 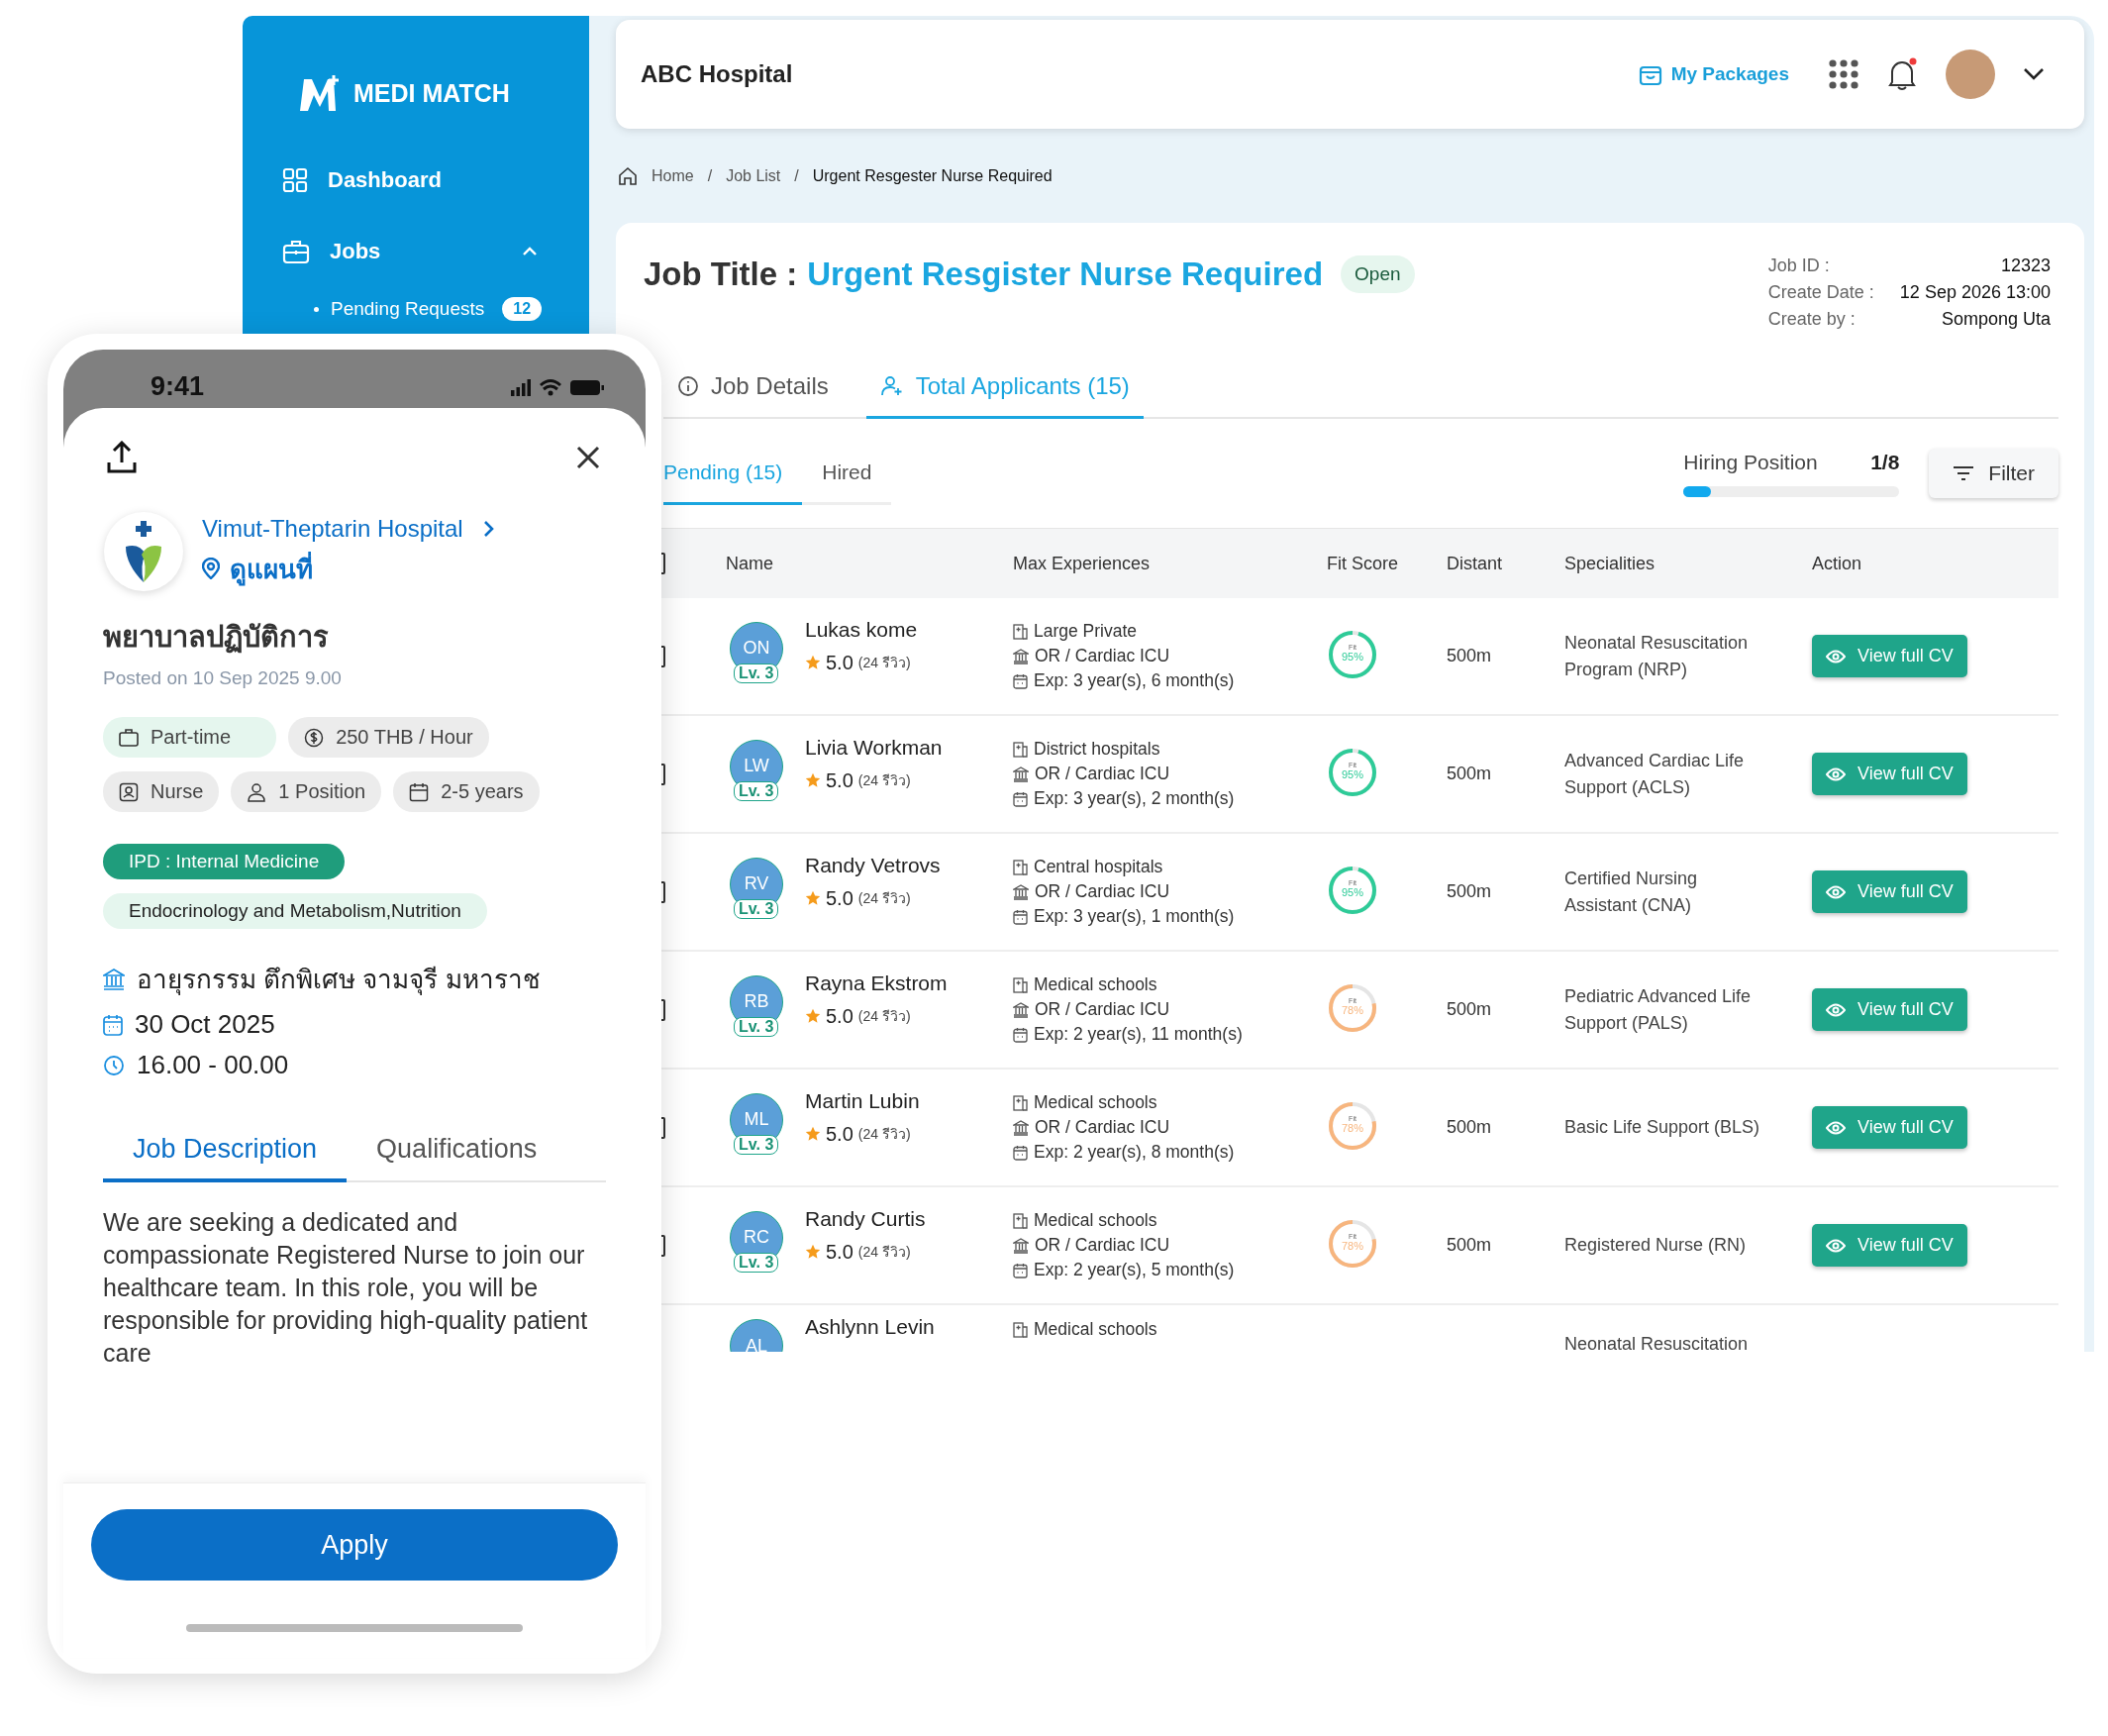 What do you see at coordinates (2025, 266) in the screenshot?
I see `meta-value: 12323` at bounding box center [2025, 266].